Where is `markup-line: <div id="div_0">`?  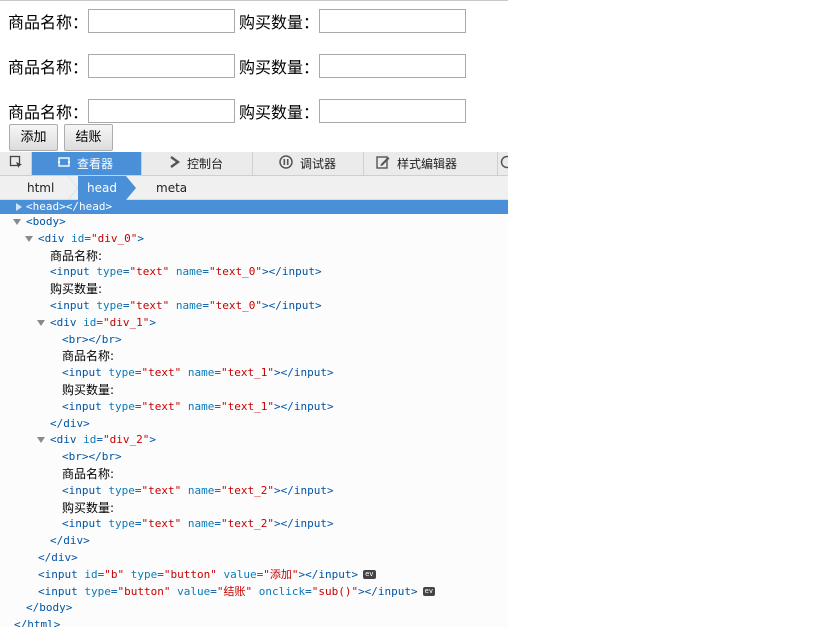
markup-line: <div id="div_0"> is located at coordinates (254, 239).